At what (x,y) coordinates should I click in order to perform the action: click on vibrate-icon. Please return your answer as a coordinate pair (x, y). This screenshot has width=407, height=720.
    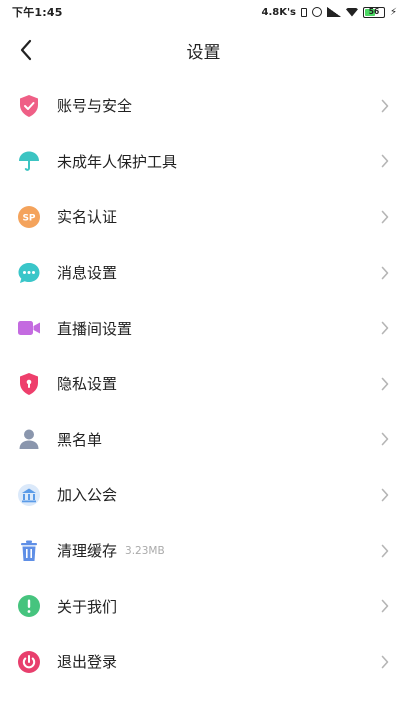
    Looking at the image, I should click on (303, 12).